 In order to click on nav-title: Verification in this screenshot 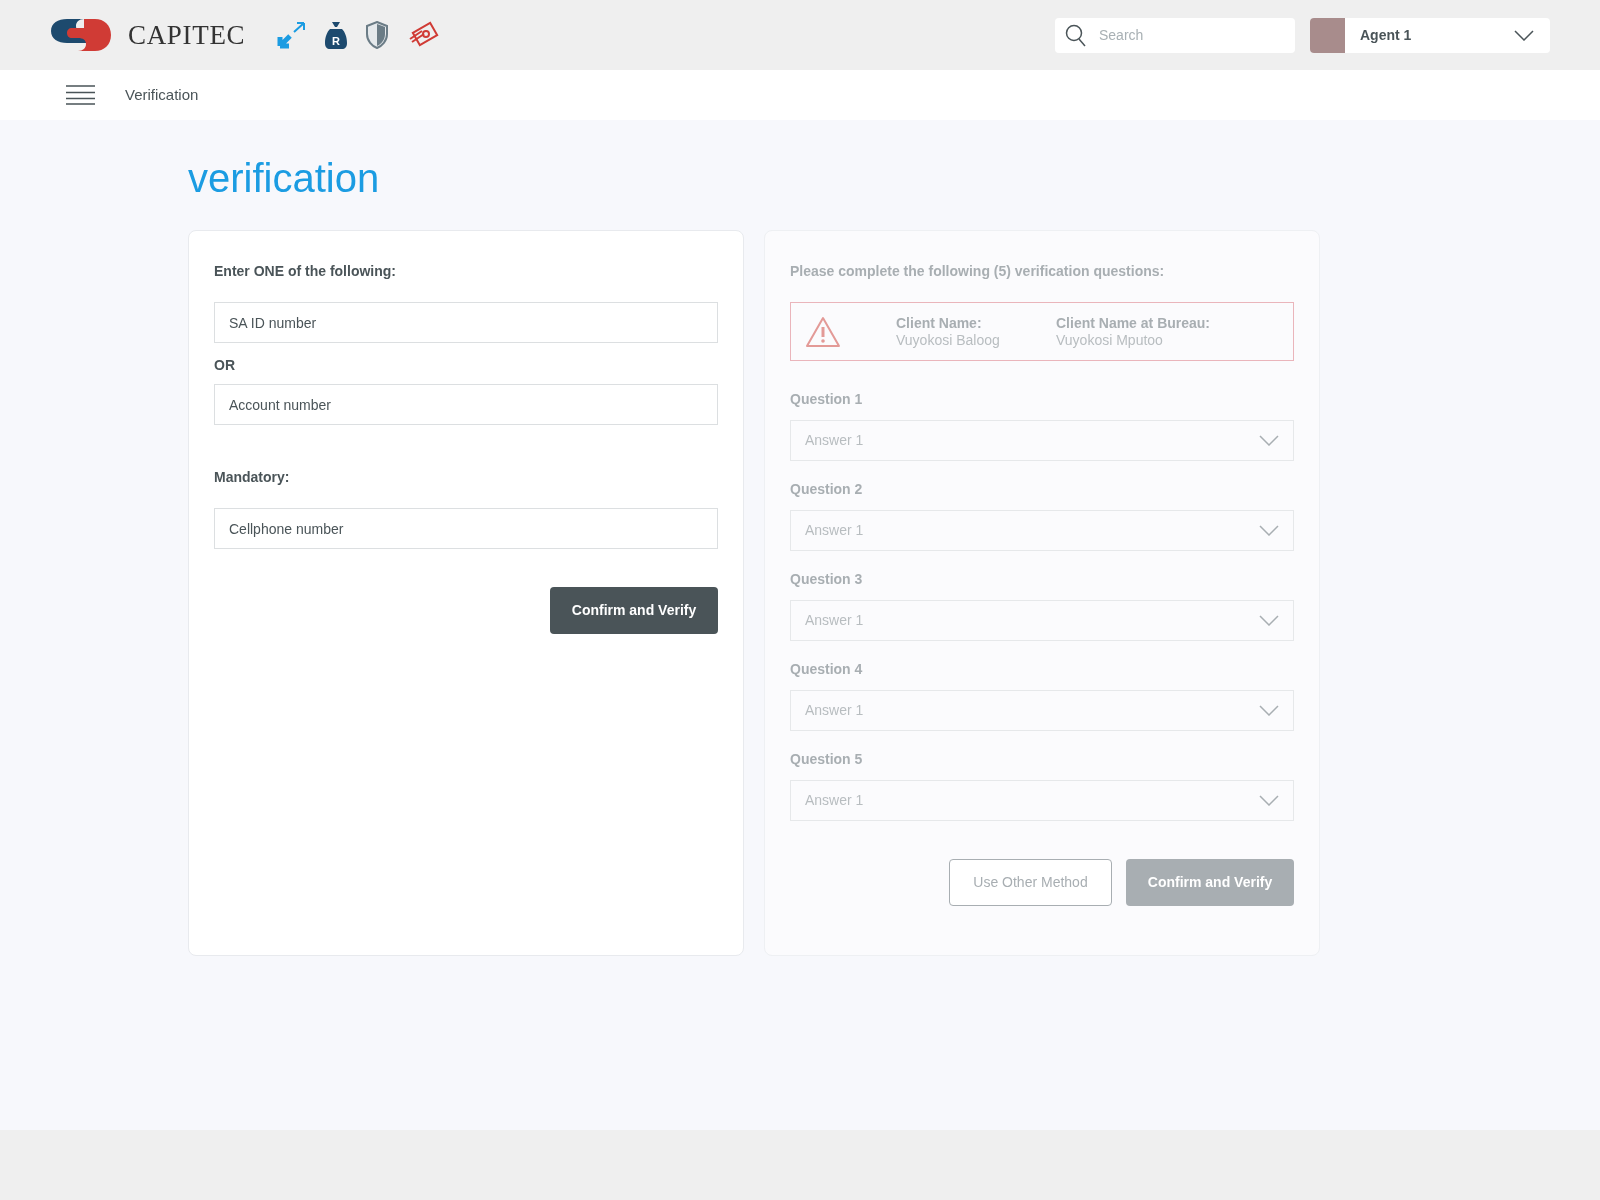, I will do `click(162, 94)`.